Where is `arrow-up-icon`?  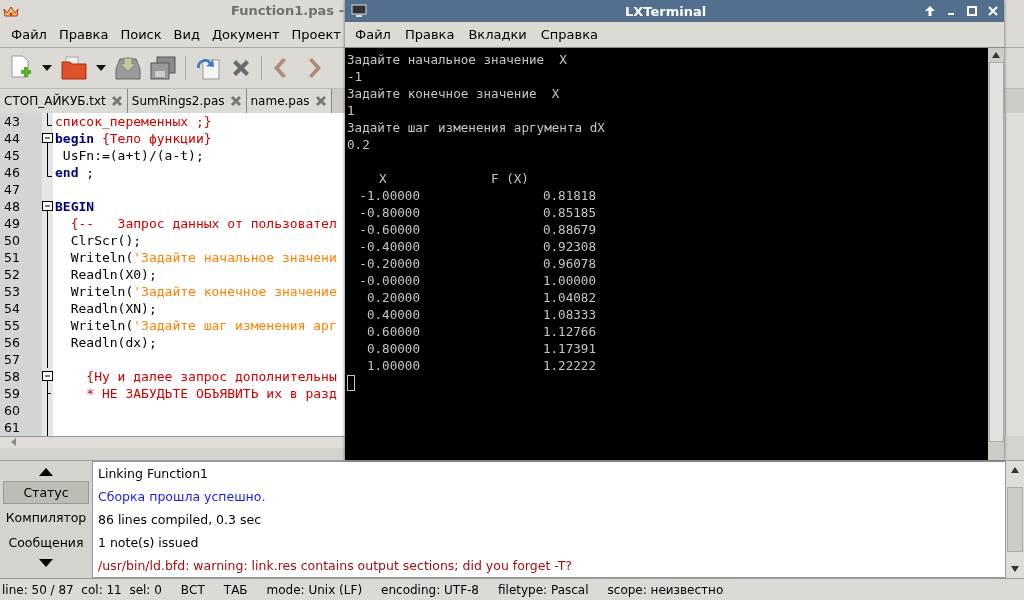
arrow-up-icon is located at coordinates (930, 11).